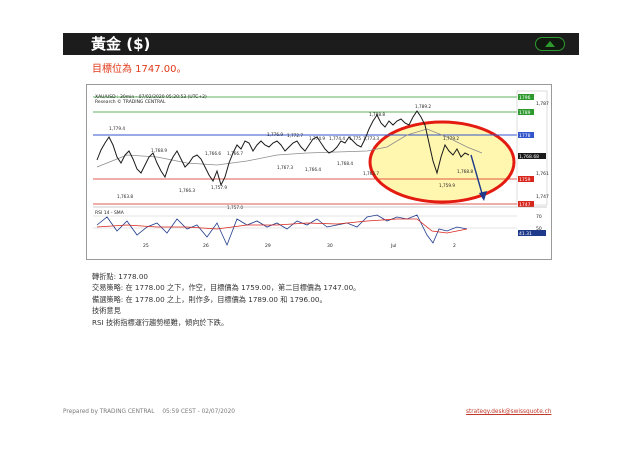 This screenshot has height=453, width=640. What do you see at coordinates (130, 101) in the screenshot?
I see `chart-caption-2: Research © TRADING CENTRAL` at bounding box center [130, 101].